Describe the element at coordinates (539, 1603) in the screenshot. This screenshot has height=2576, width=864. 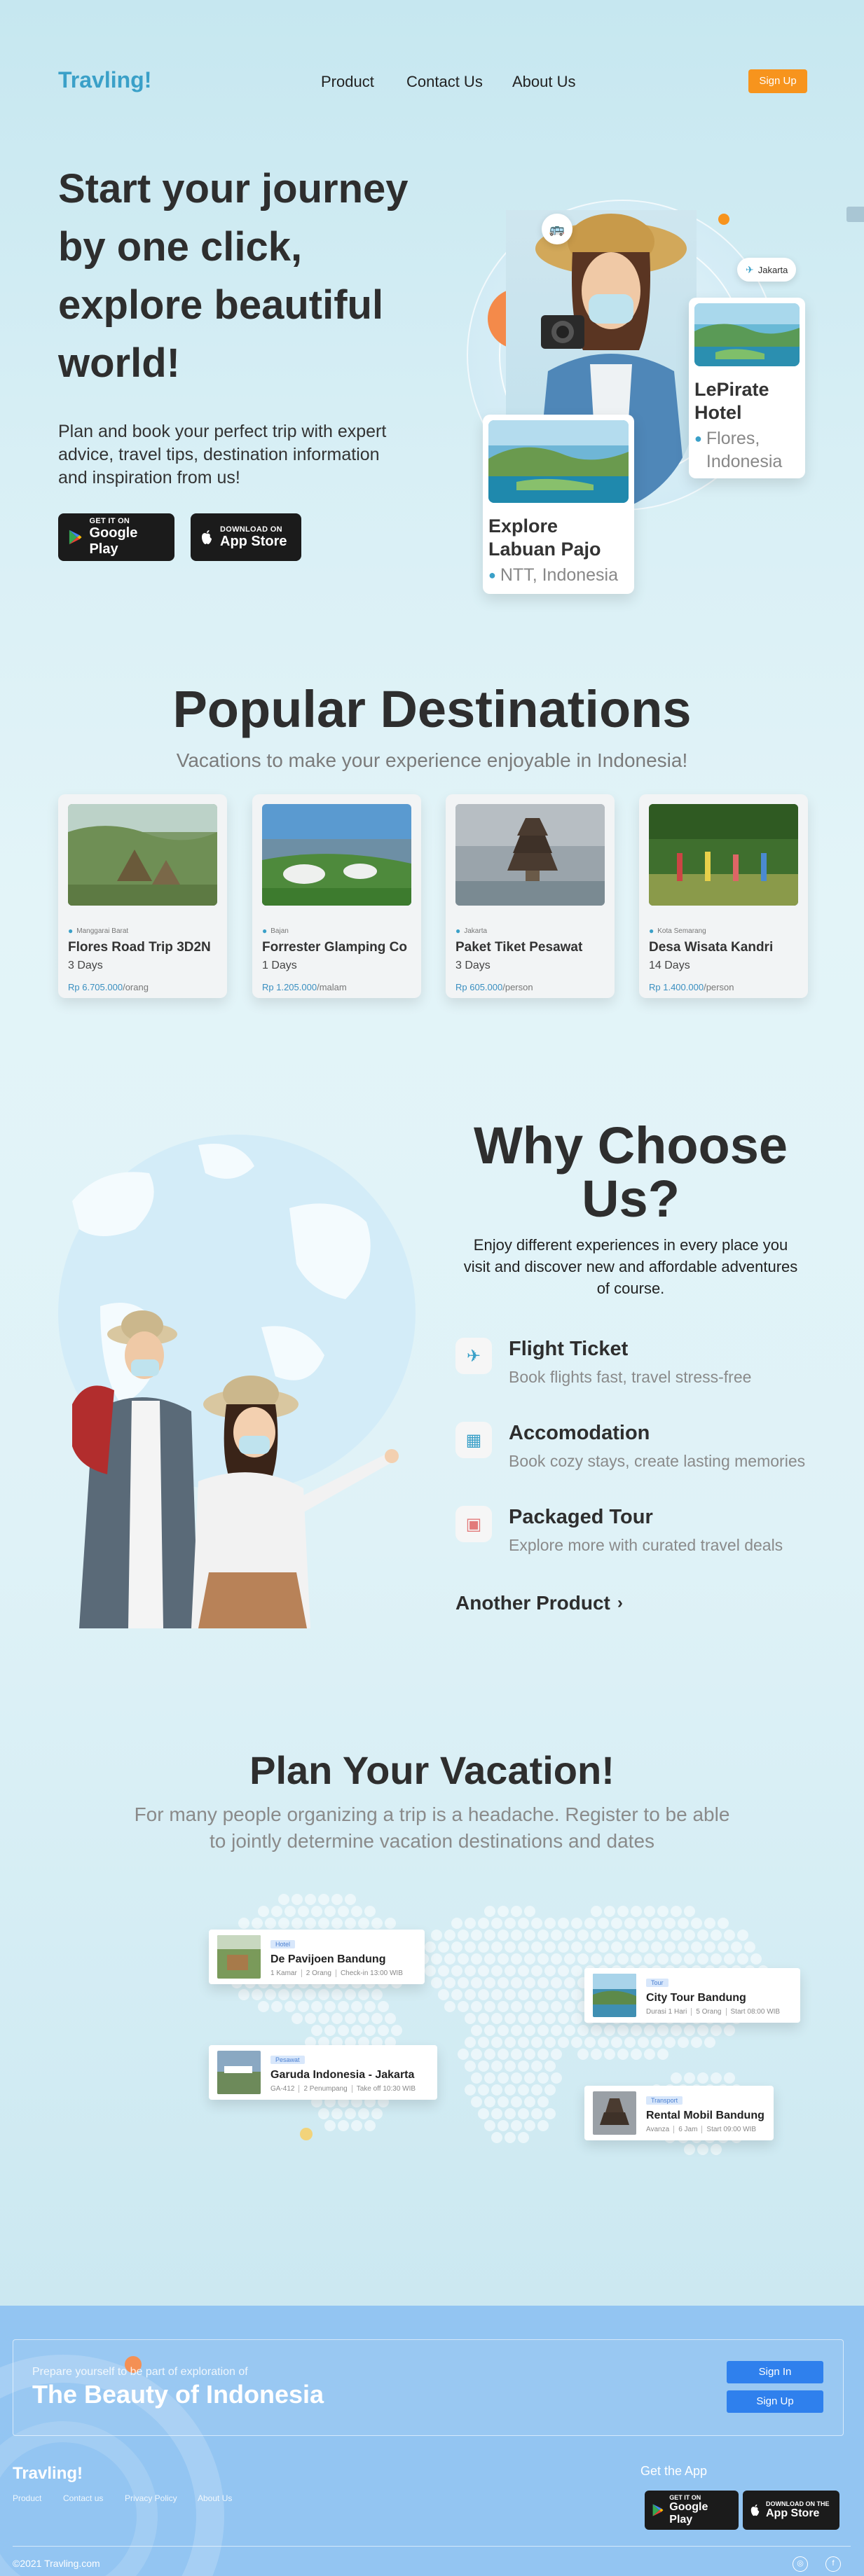
I see `another-product-link: Another Product ›` at that location.